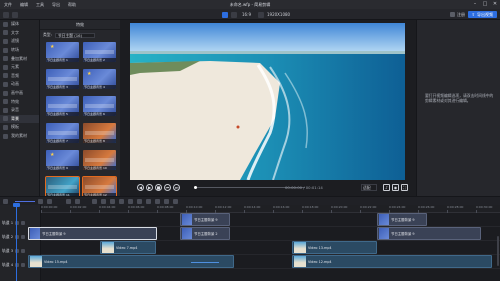 The height and width of the screenshot is (281, 500). What do you see at coordinates (56, 5) in the screenshot?
I see `menu-export: 导出` at bounding box center [56, 5].